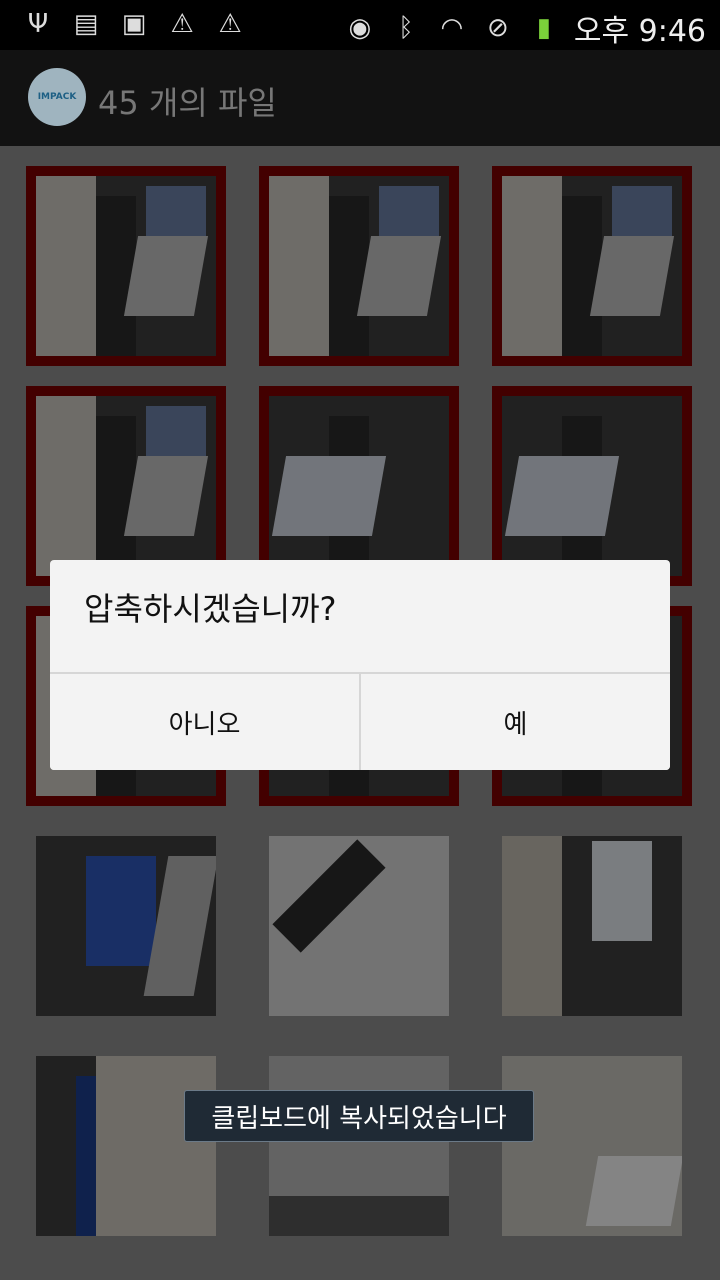 This screenshot has width=720, height=1280. I want to click on logo-text: IMPACK, so click(57, 97).